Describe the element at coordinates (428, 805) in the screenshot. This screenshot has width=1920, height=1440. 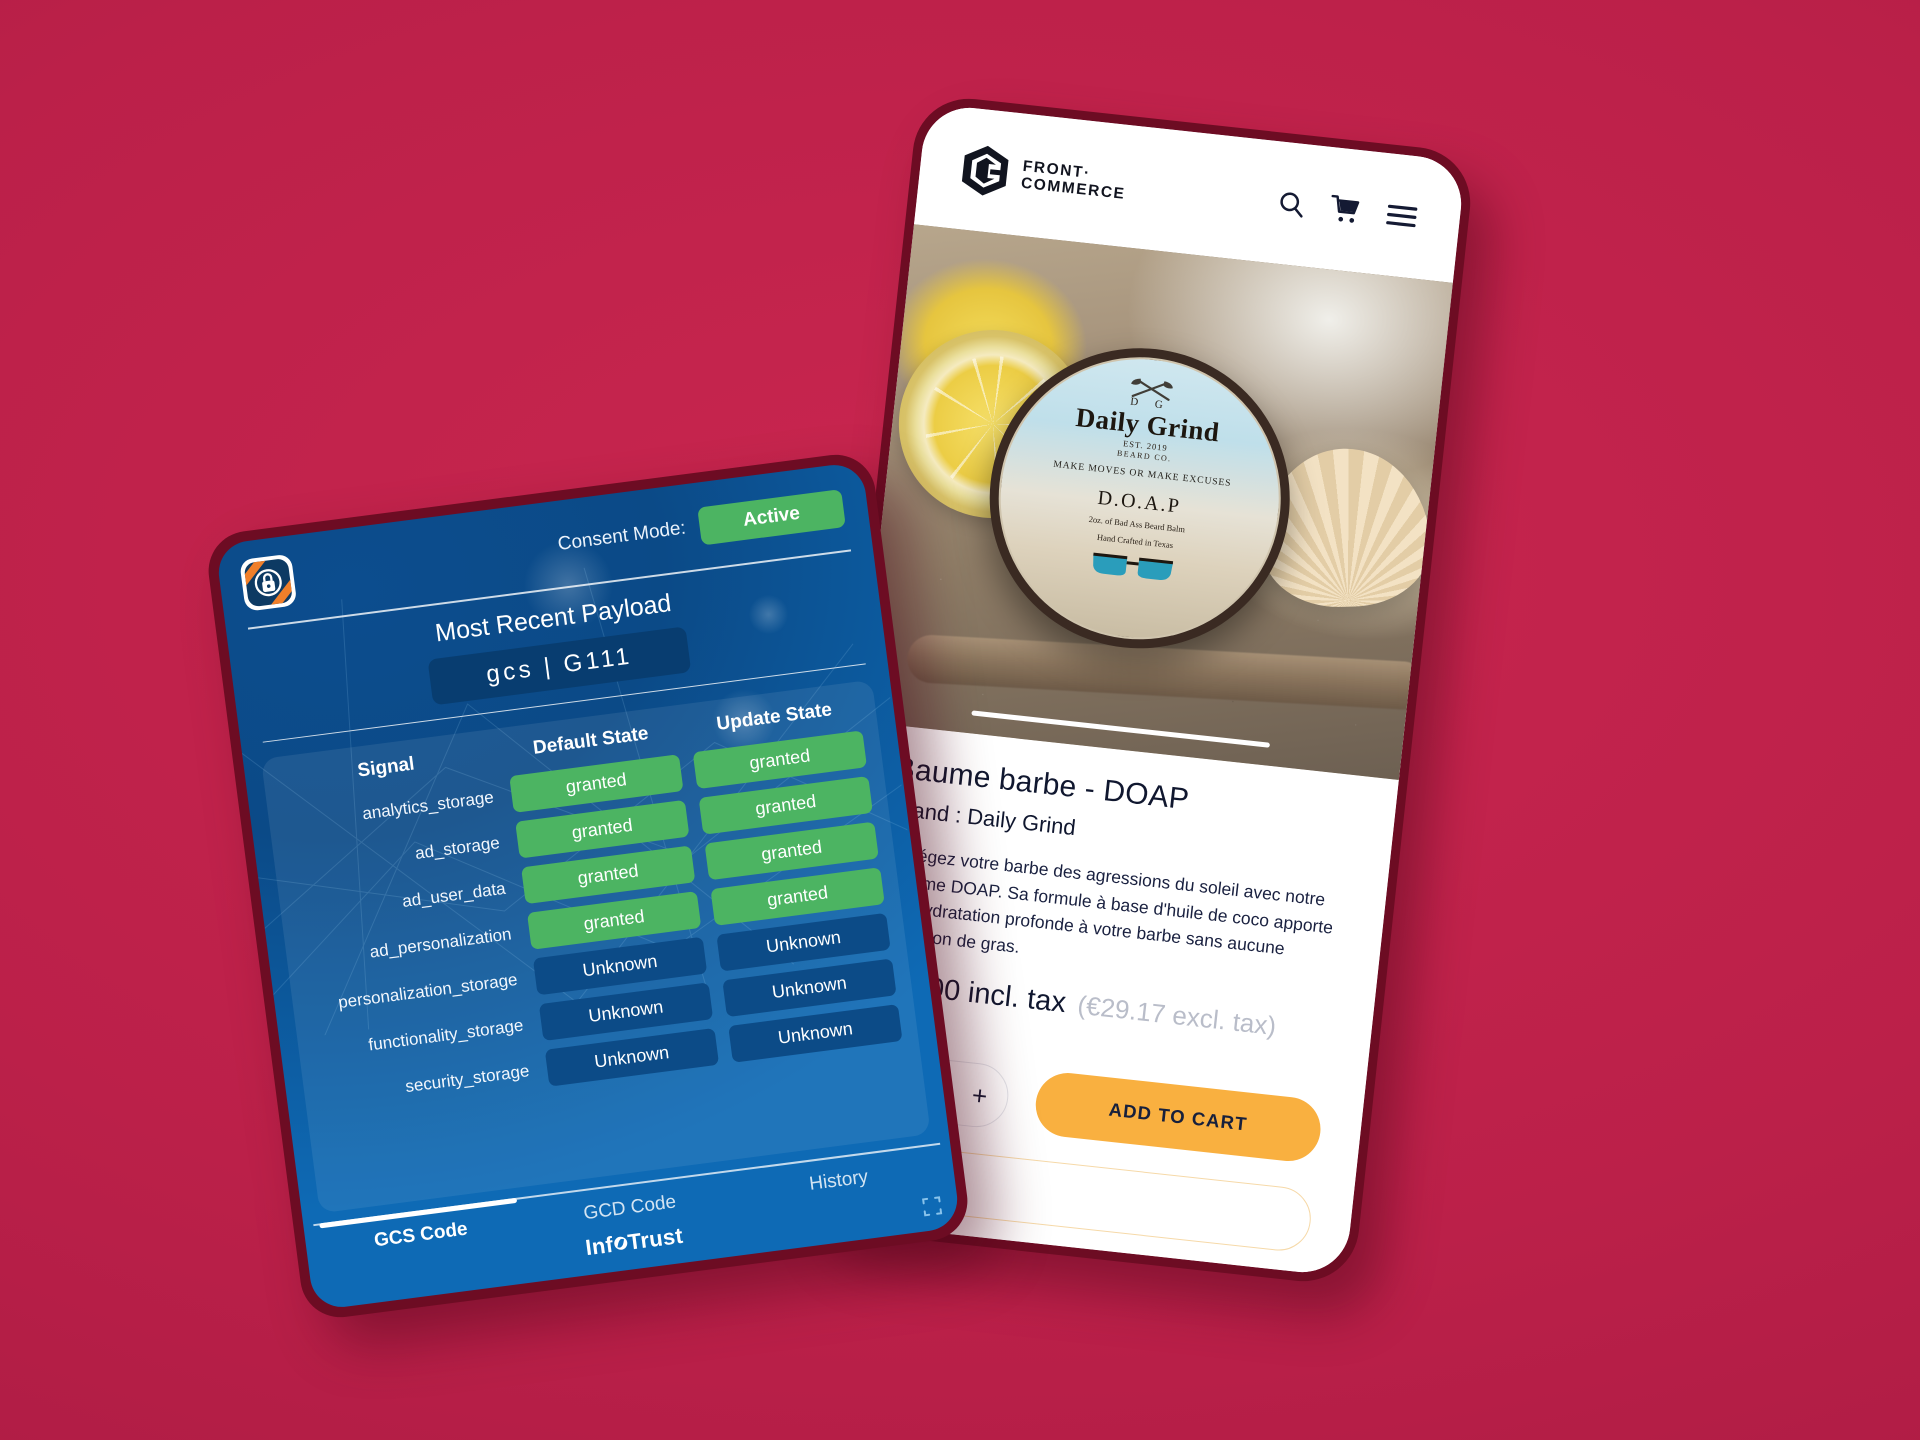
I see `signal-name: analytics_storage` at that location.